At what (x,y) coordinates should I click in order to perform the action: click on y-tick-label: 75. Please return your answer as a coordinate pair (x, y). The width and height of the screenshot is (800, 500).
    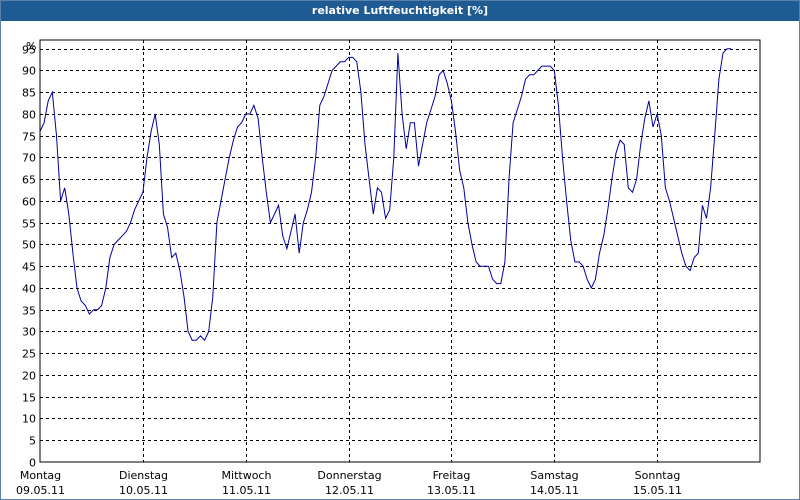
    Looking at the image, I should click on (29, 137).